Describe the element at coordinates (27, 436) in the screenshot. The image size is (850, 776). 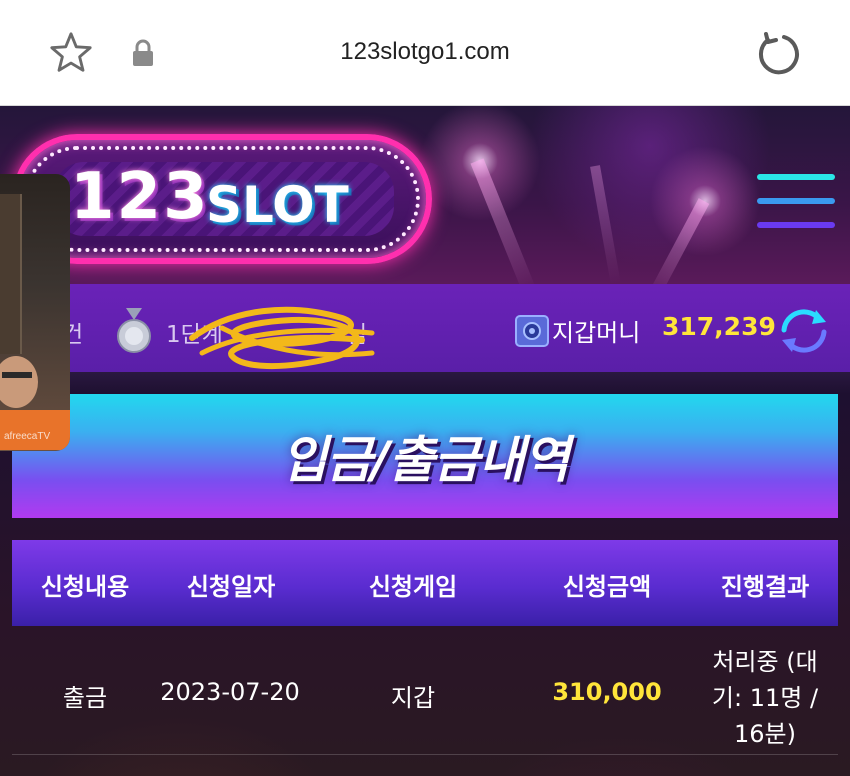
I see `video-watermark: afreecaTV` at that location.